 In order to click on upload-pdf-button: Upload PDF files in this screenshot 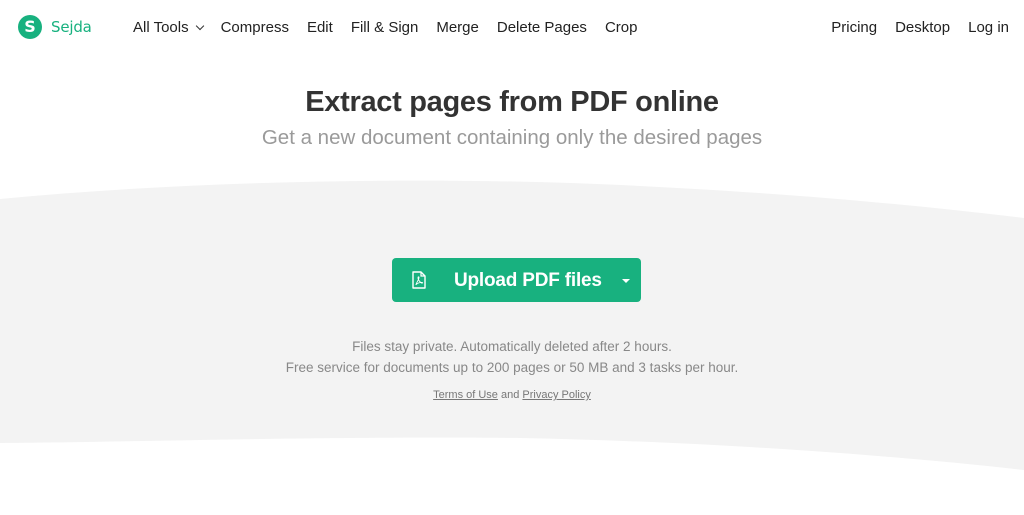, I will do `click(516, 280)`.